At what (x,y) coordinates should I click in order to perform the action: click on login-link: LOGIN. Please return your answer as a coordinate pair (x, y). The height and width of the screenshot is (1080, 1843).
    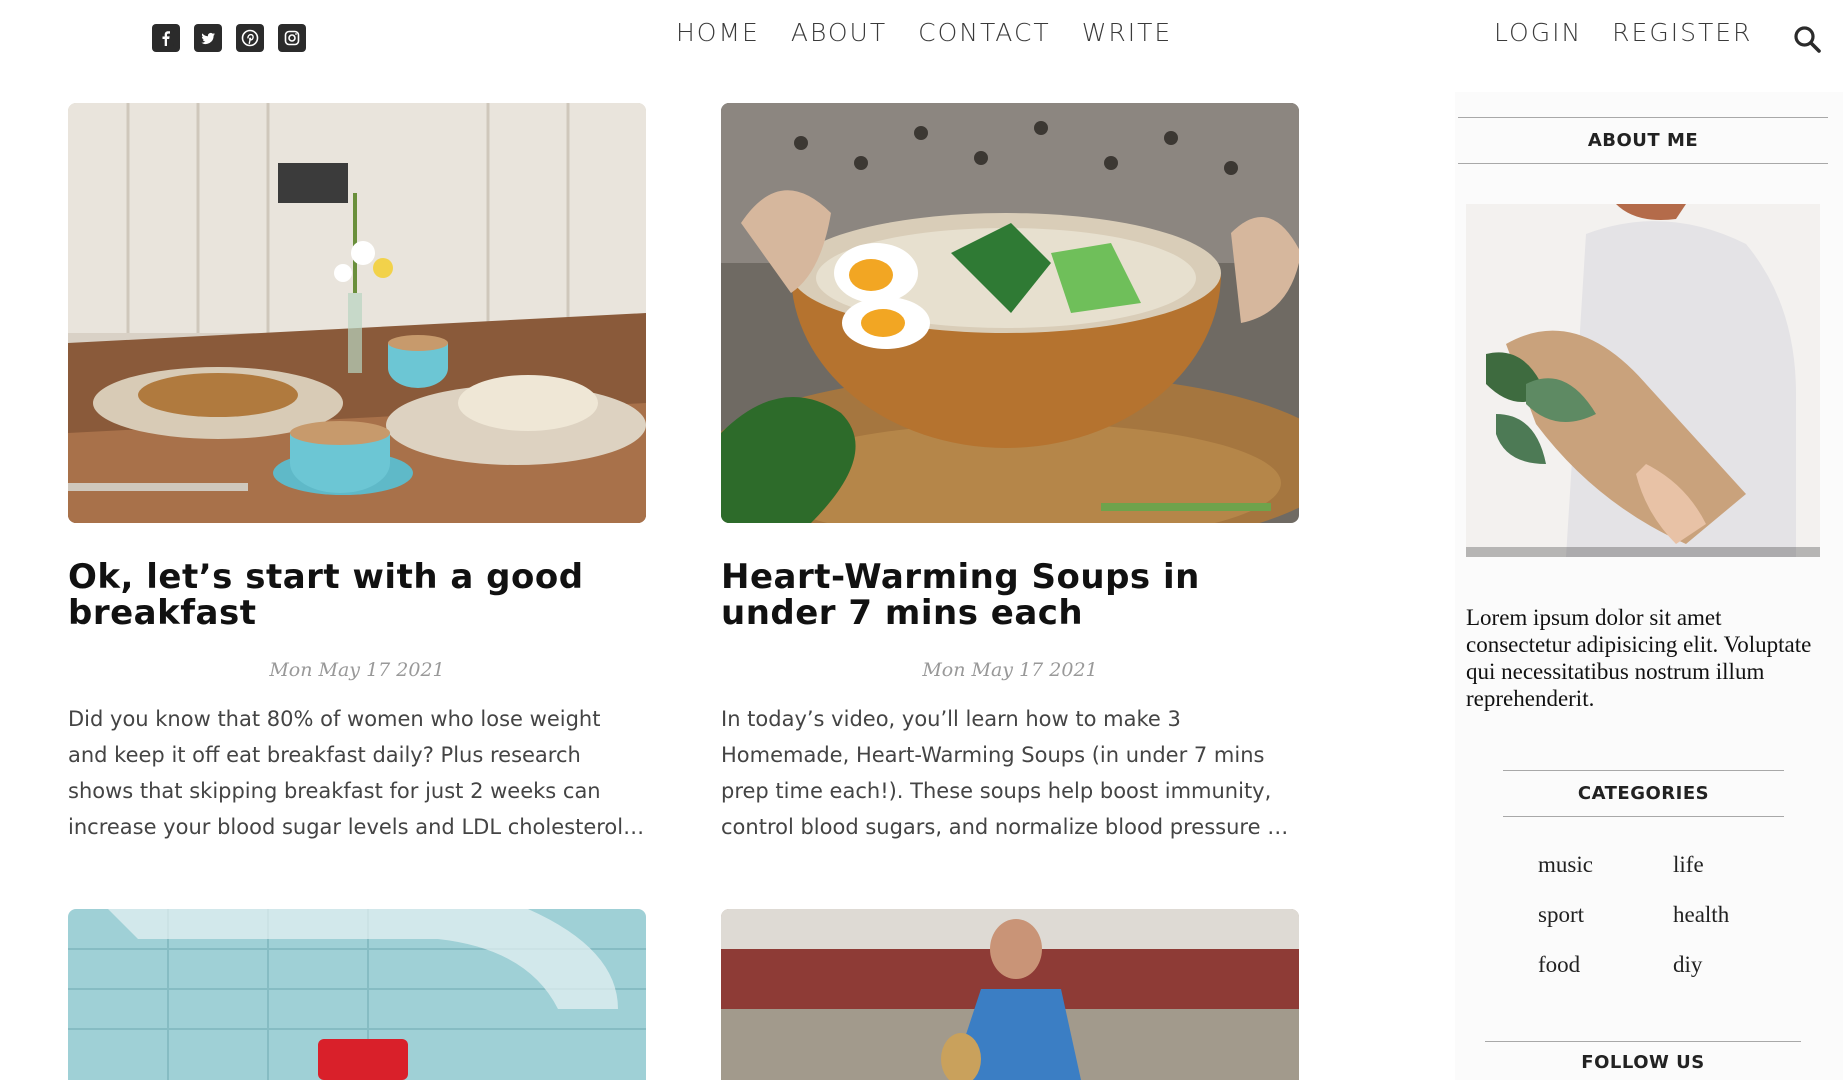
    Looking at the image, I should click on (1538, 32).